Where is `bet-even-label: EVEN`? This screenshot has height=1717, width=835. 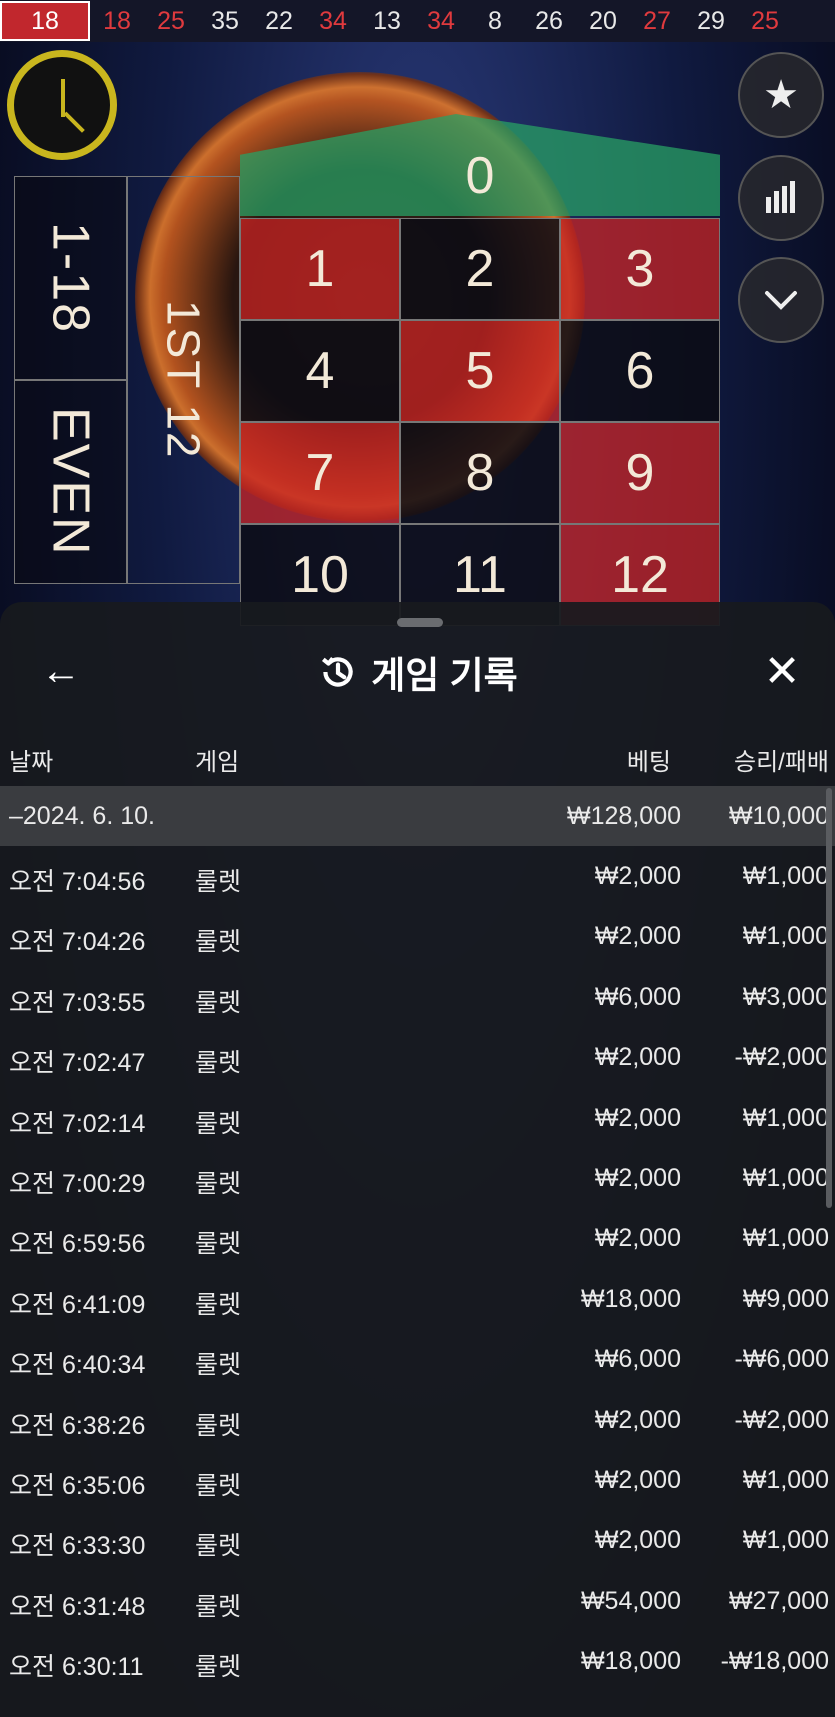 bet-even-label: EVEN is located at coordinates (70, 482).